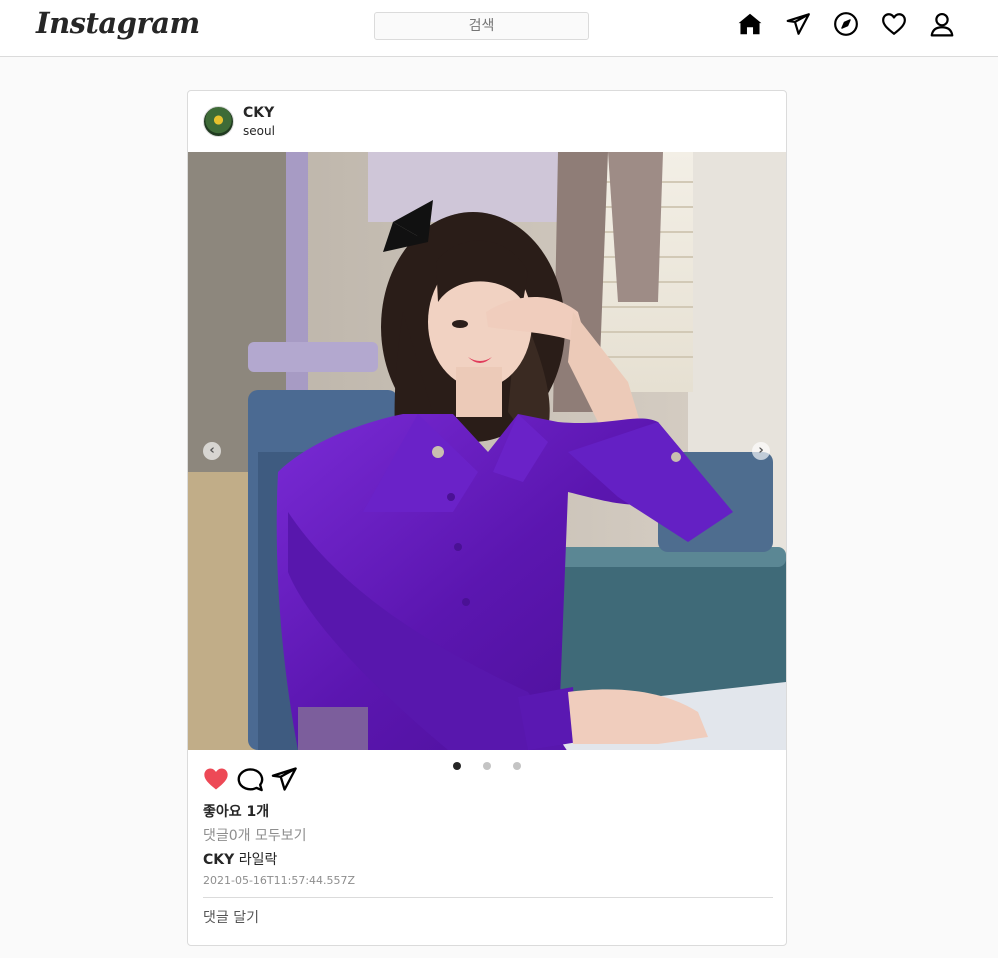  What do you see at coordinates (750, 24) in the screenshot?
I see `home-icon` at bounding box center [750, 24].